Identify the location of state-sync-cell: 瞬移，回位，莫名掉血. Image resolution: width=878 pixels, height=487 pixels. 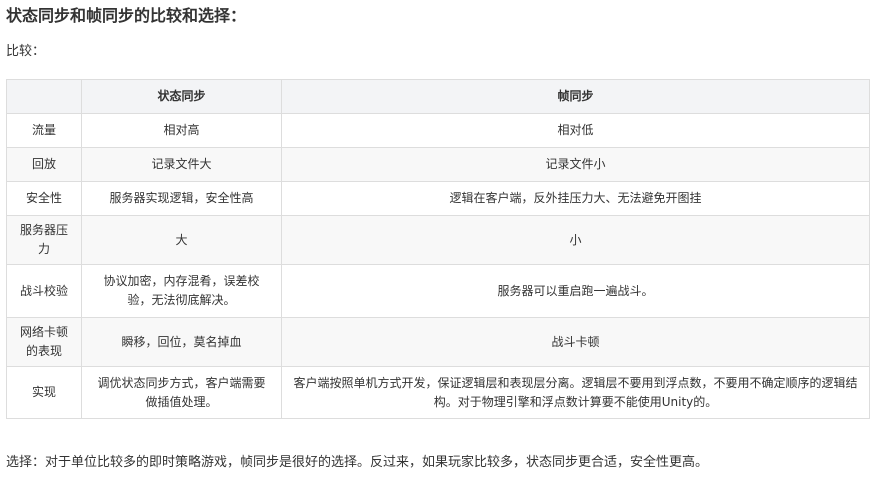
(181, 342).